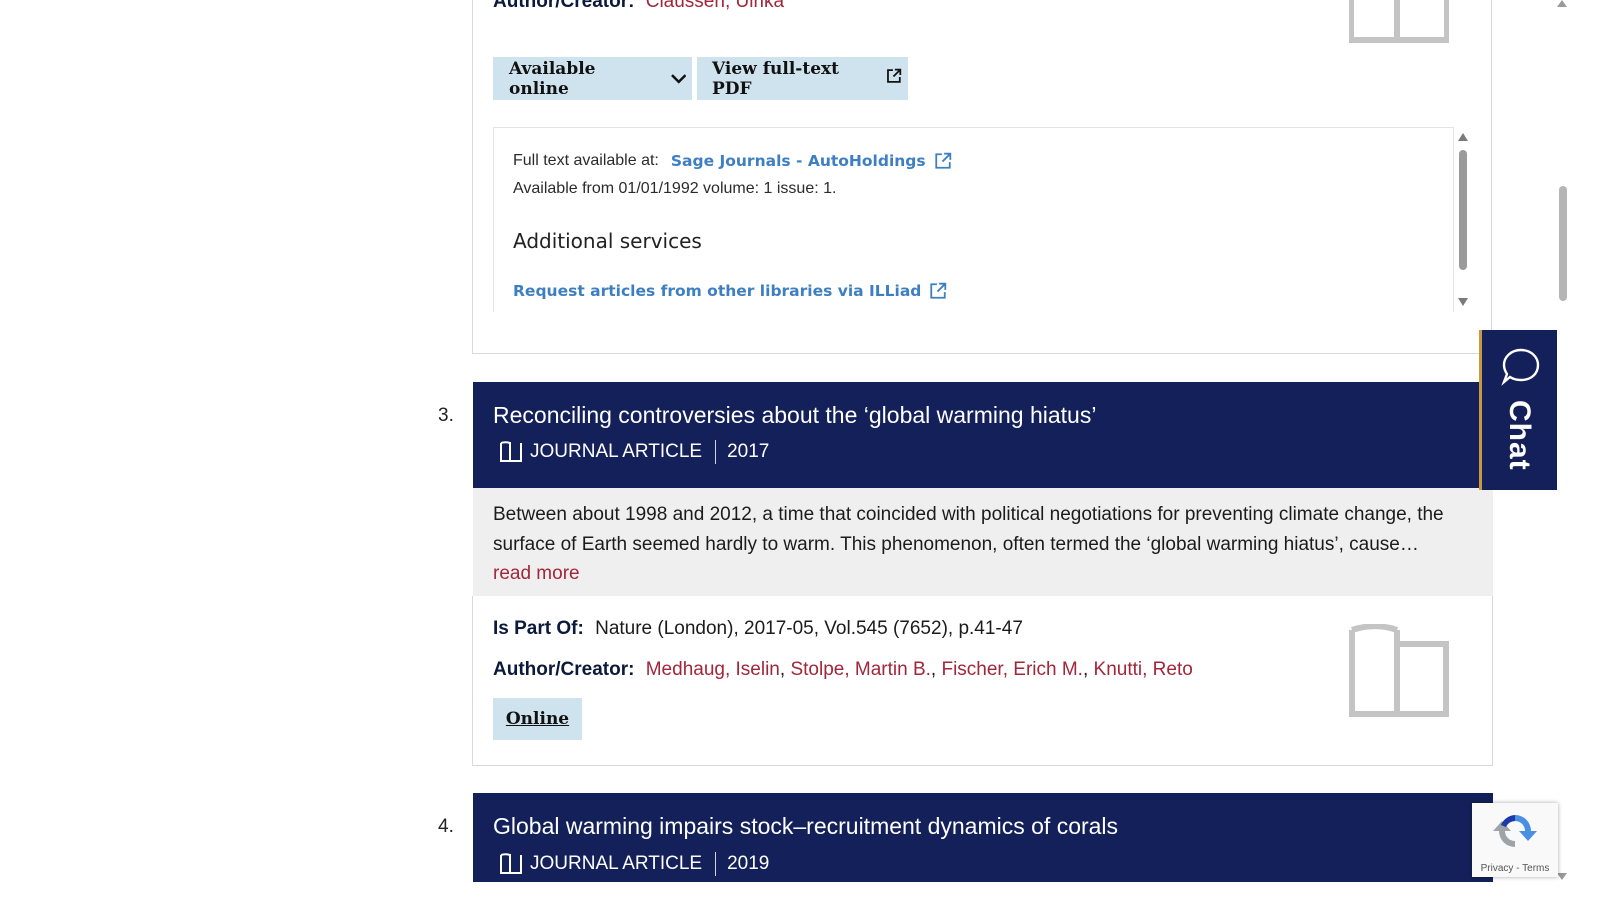  Describe the element at coordinates (1143, 669) in the screenshot. I see `author-link: Knutti, Reto` at that location.